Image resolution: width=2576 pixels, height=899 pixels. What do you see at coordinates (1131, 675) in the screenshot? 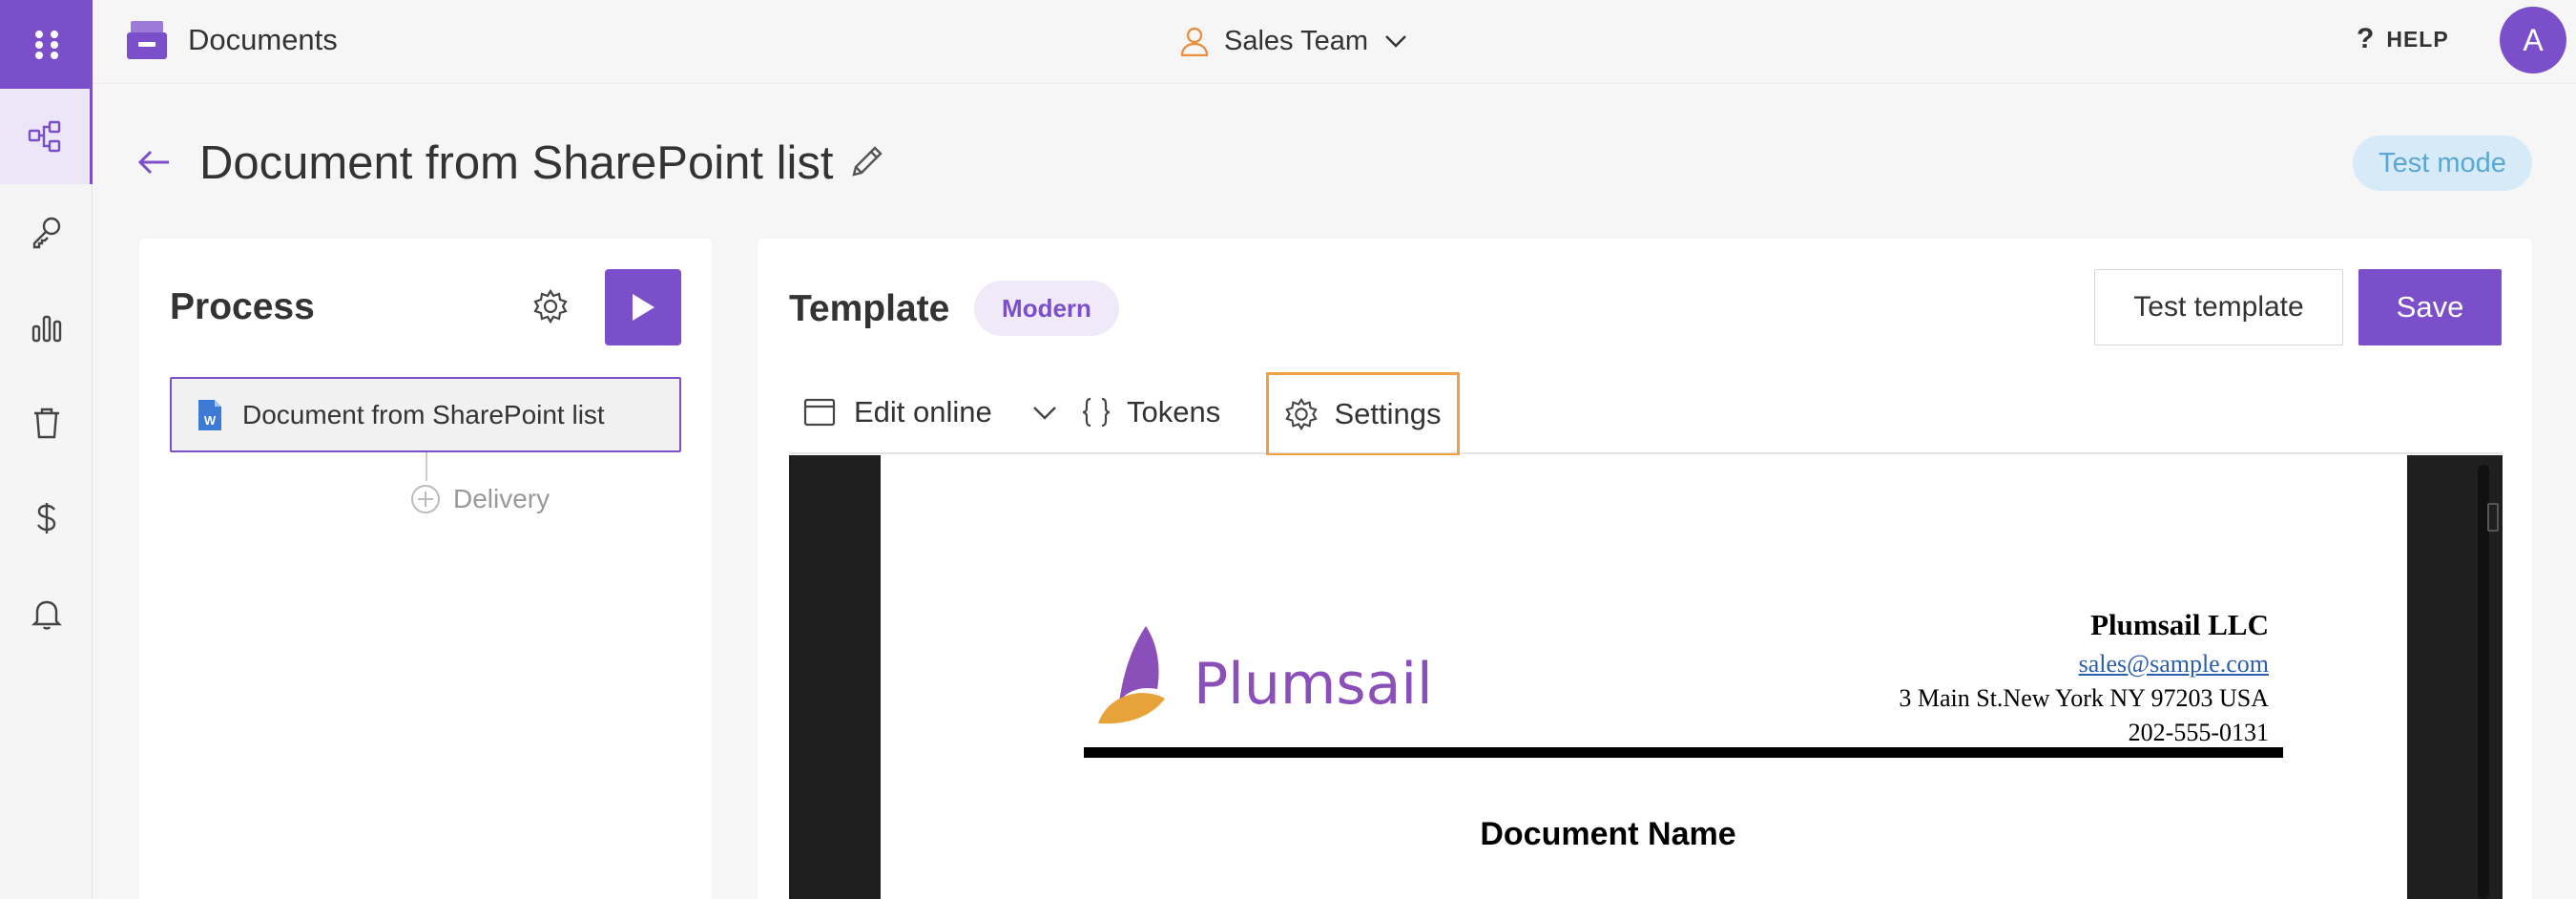
I see `plumsail-sail-logo-icon` at bounding box center [1131, 675].